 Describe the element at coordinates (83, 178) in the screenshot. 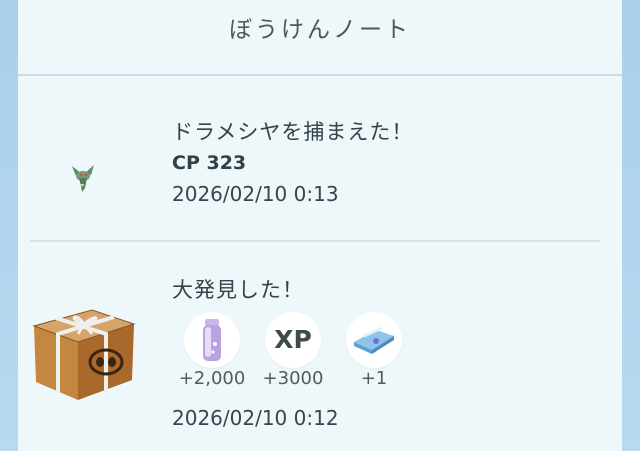

I see `dreepy-icon` at that location.